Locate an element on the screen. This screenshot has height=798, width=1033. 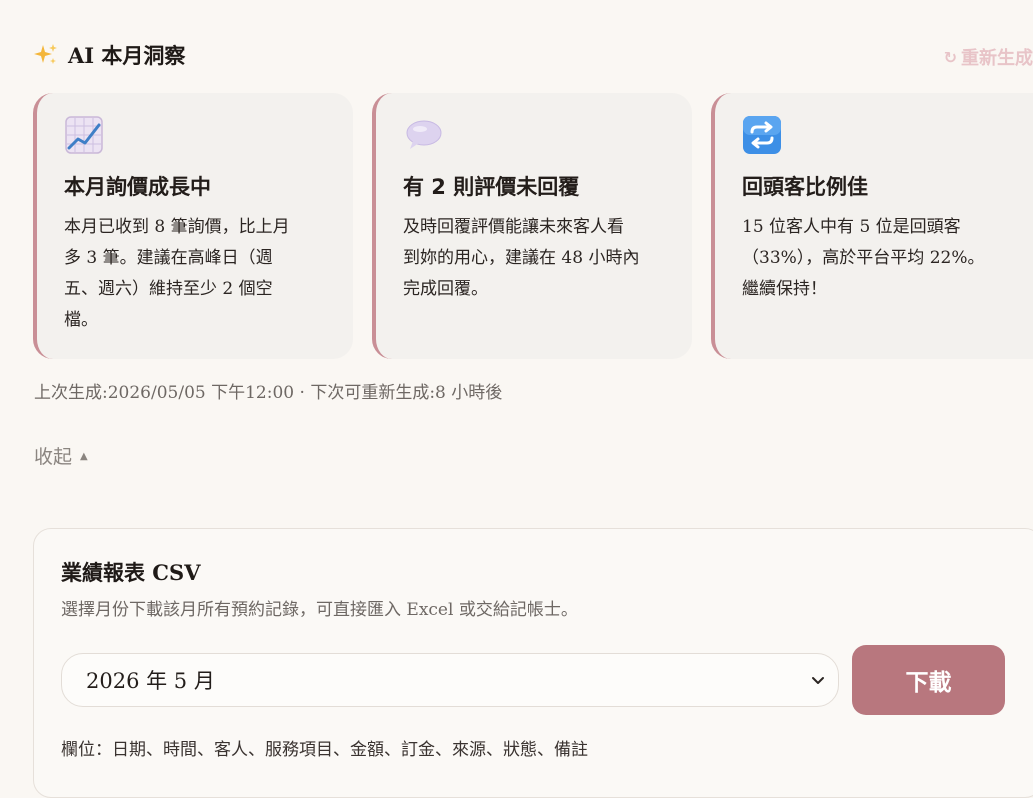
card-title: 回頭客比例佳 is located at coordinates (805, 187).